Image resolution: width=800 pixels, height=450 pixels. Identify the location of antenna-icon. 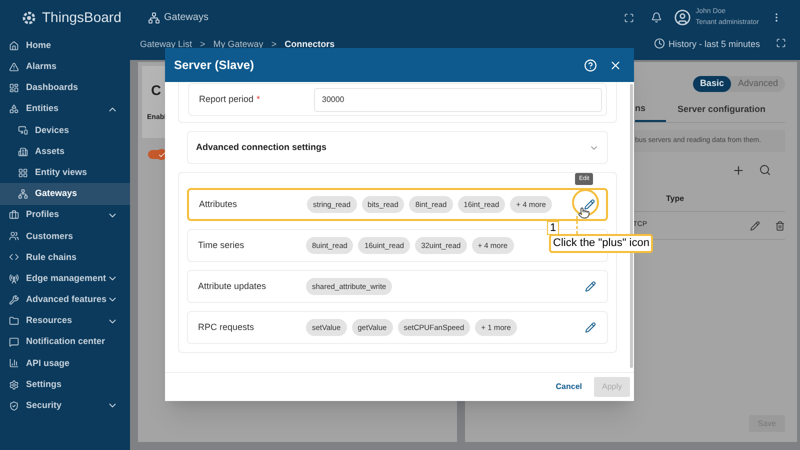
(14, 279).